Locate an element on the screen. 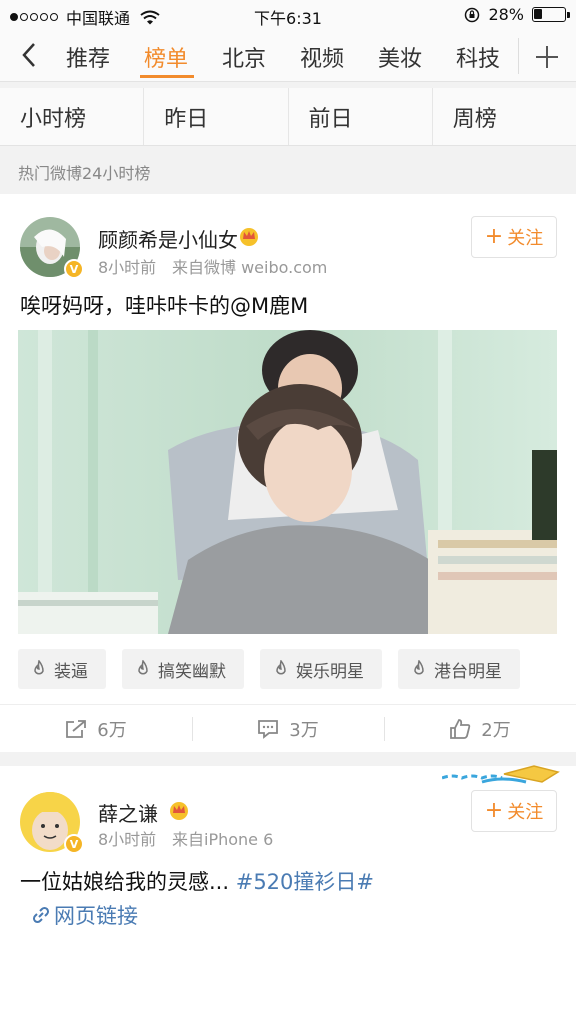 The image size is (576, 1024). tab-beijing: 北京 is located at coordinates (244, 57).